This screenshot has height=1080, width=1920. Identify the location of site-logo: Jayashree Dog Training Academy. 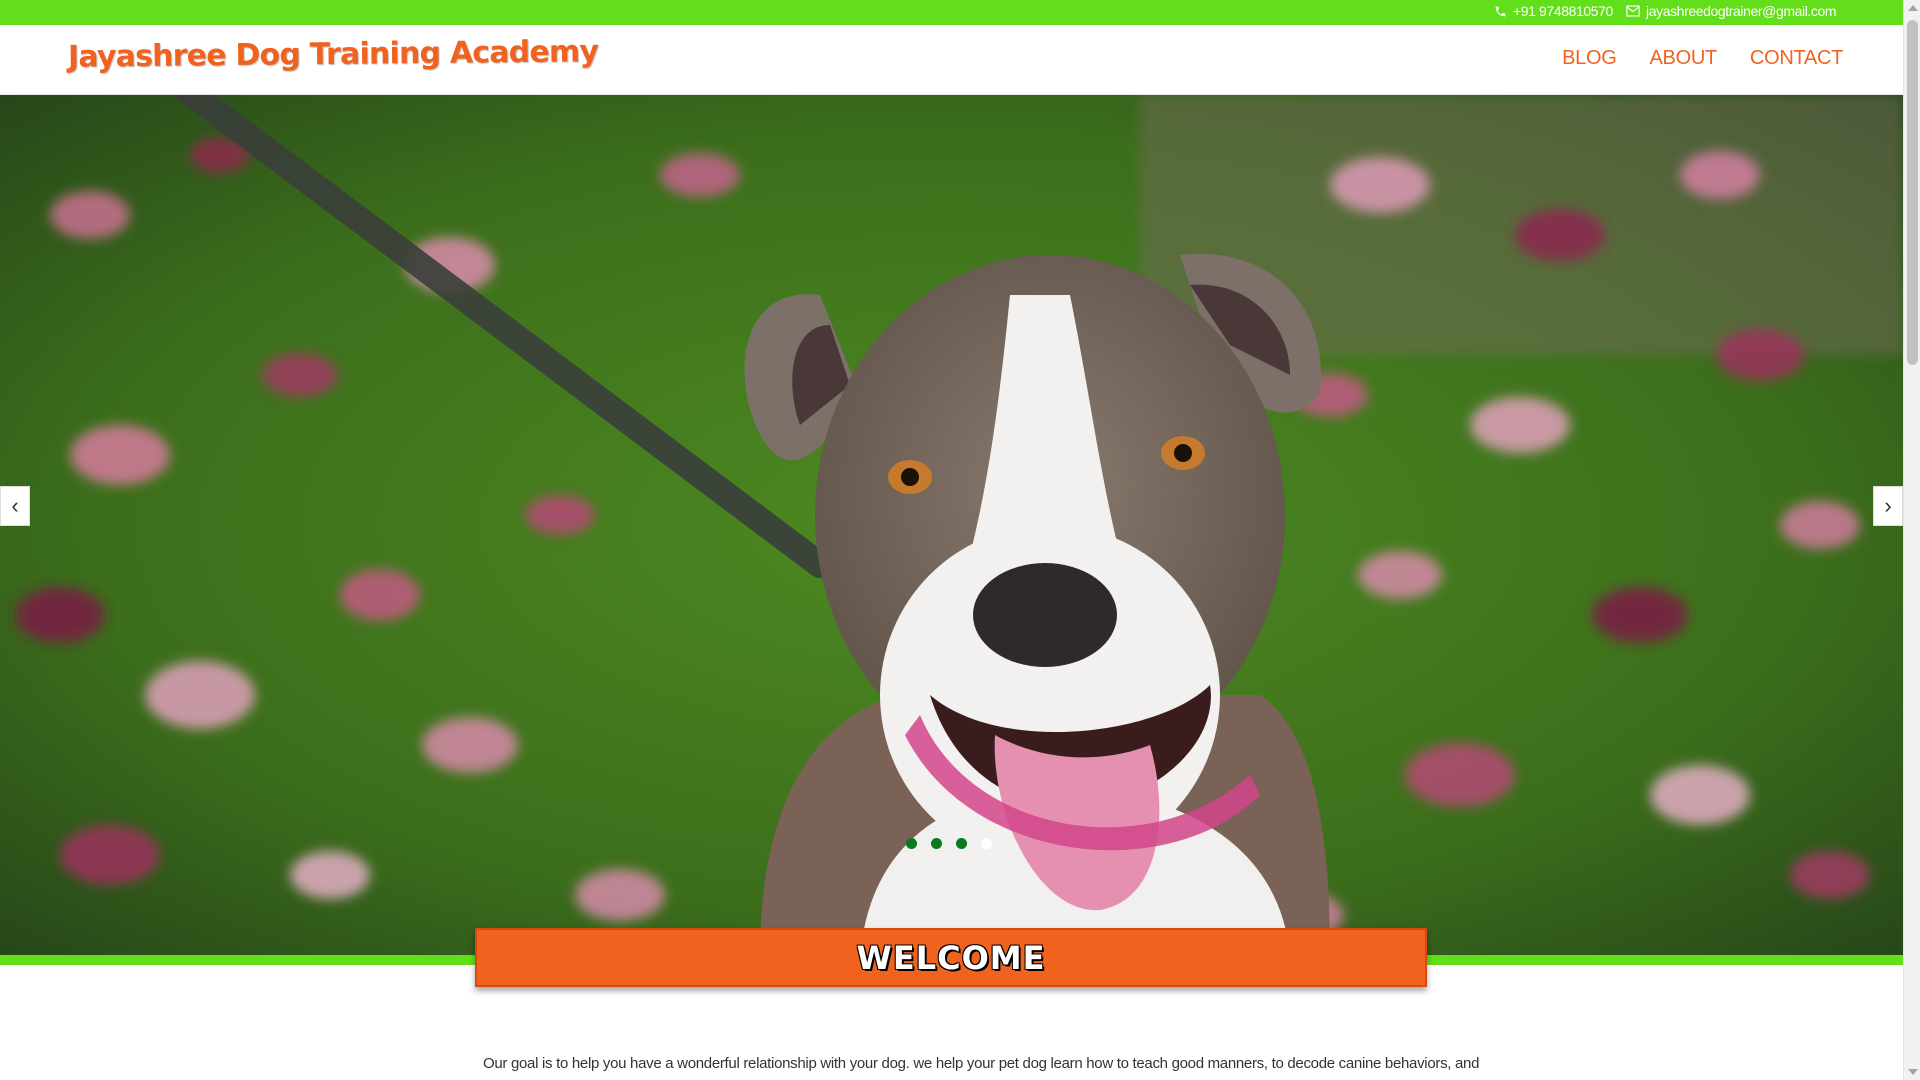
(333, 54).